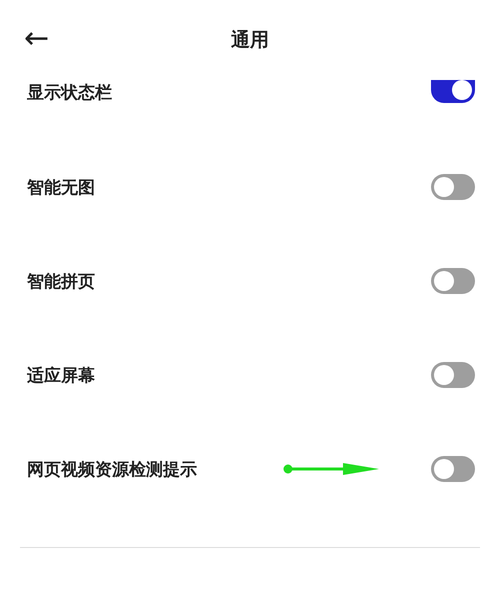 Image resolution: width=500 pixels, height=596 pixels. What do you see at coordinates (37, 39) in the screenshot?
I see `back-button: ←` at bounding box center [37, 39].